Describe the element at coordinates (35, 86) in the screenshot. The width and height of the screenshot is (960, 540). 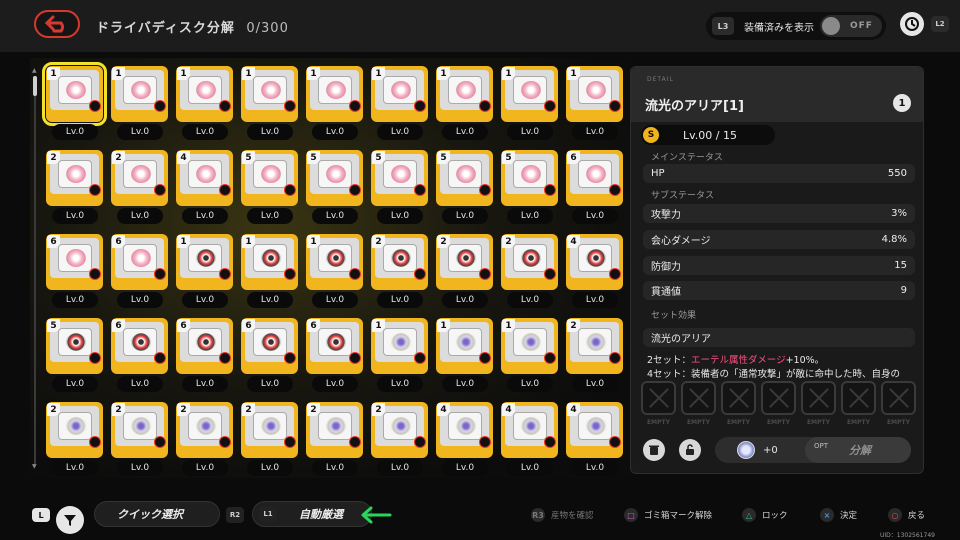
I see `scroll-thumb` at that location.